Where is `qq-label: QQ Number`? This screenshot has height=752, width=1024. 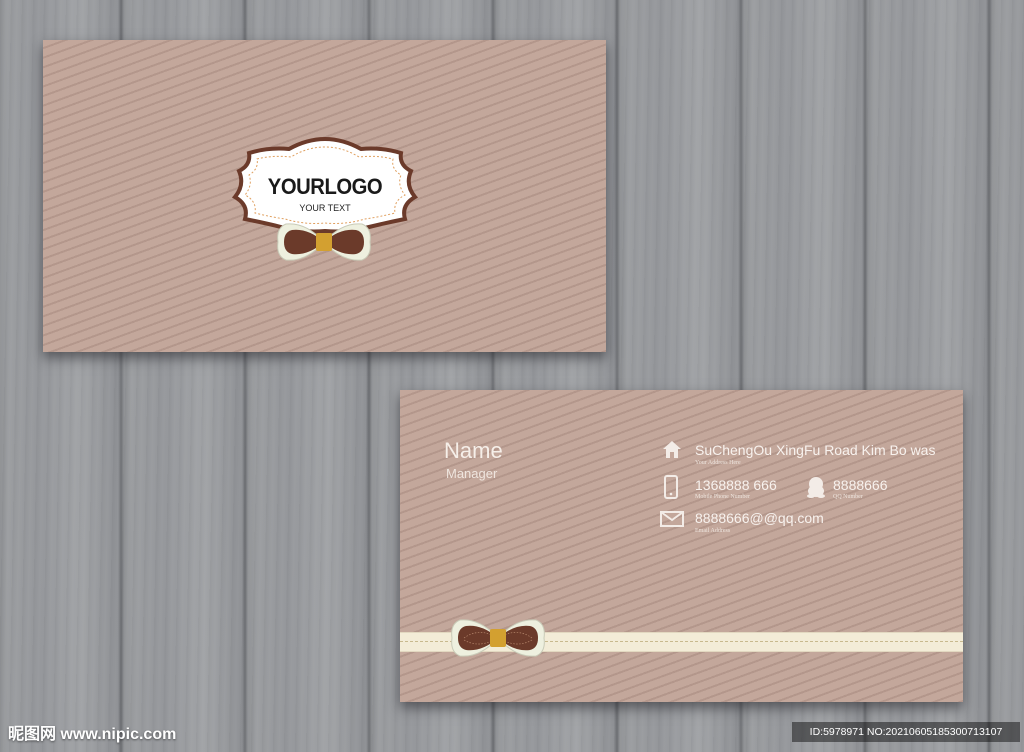
qq-label: QQ Number is located at coordinates (848, 497).